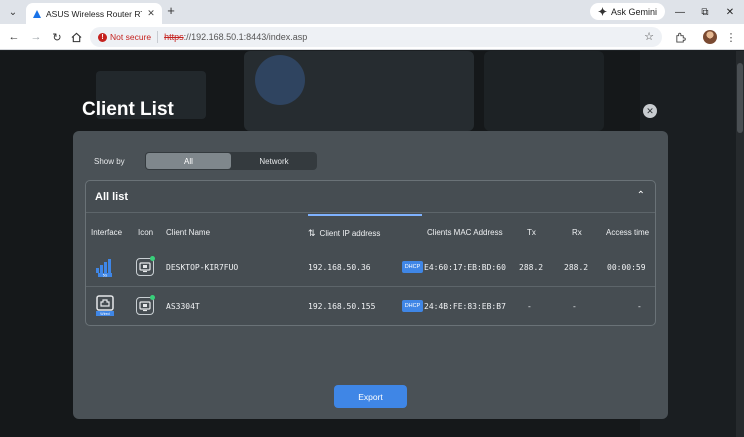  Describe the element at coordinates (649, 36) in the screenshot. I see `bookmark-star-icon: ☆` at that location.